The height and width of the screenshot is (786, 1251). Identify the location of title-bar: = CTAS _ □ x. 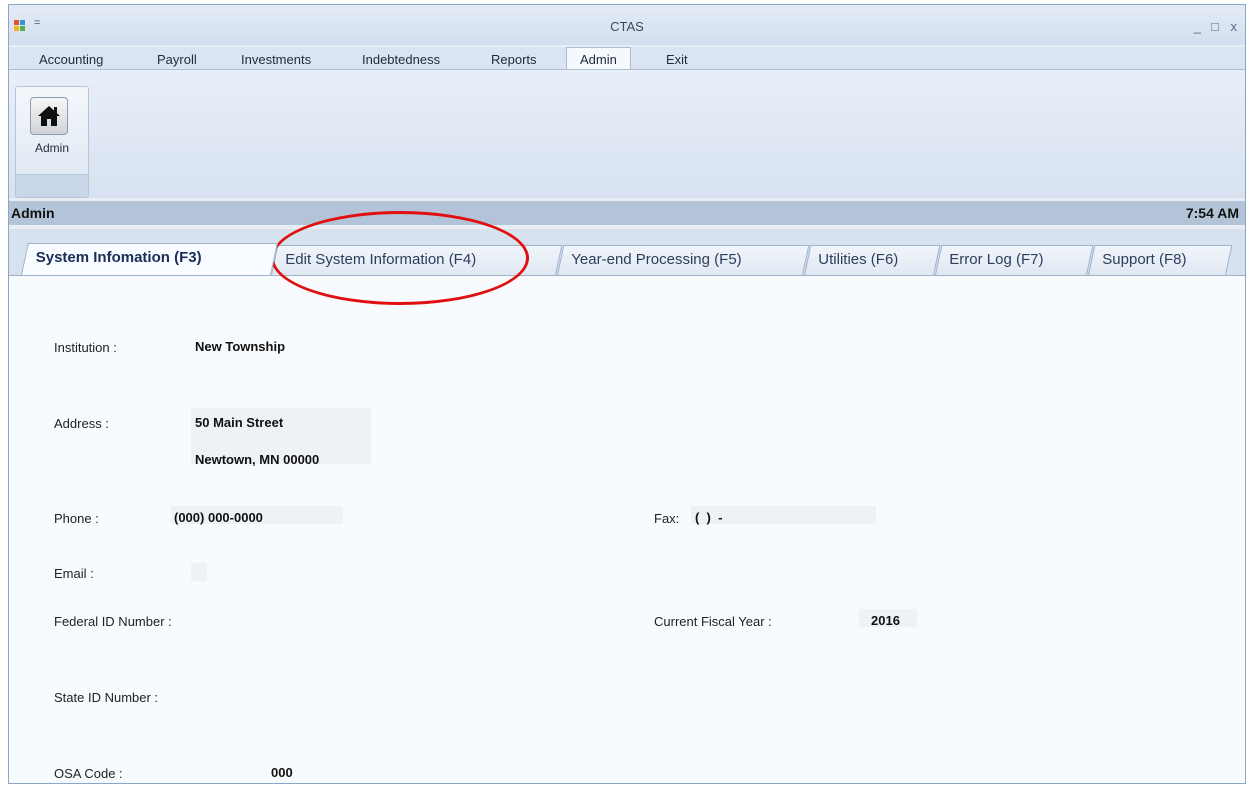
(627, 25).